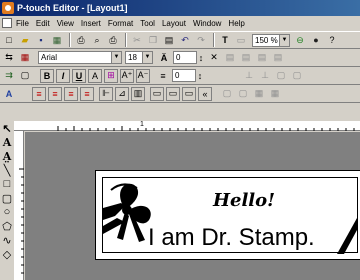  I want to click on frame-icon: ▭, so click(241, 40).